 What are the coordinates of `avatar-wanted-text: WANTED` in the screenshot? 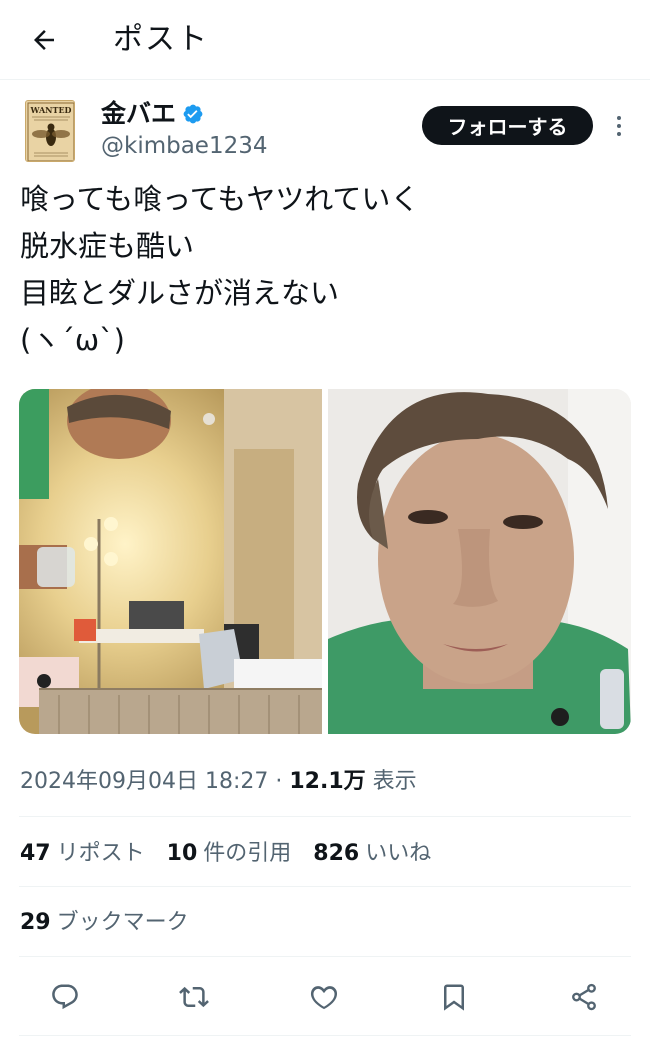 It's located at (51, 110).